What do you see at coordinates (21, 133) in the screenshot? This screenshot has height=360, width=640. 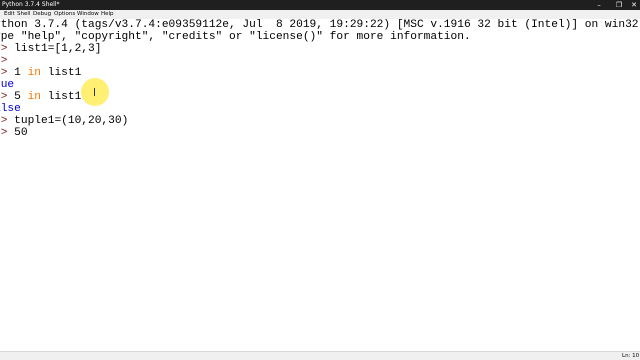 I see `code-text: 50` at bounding box center [21, 133].